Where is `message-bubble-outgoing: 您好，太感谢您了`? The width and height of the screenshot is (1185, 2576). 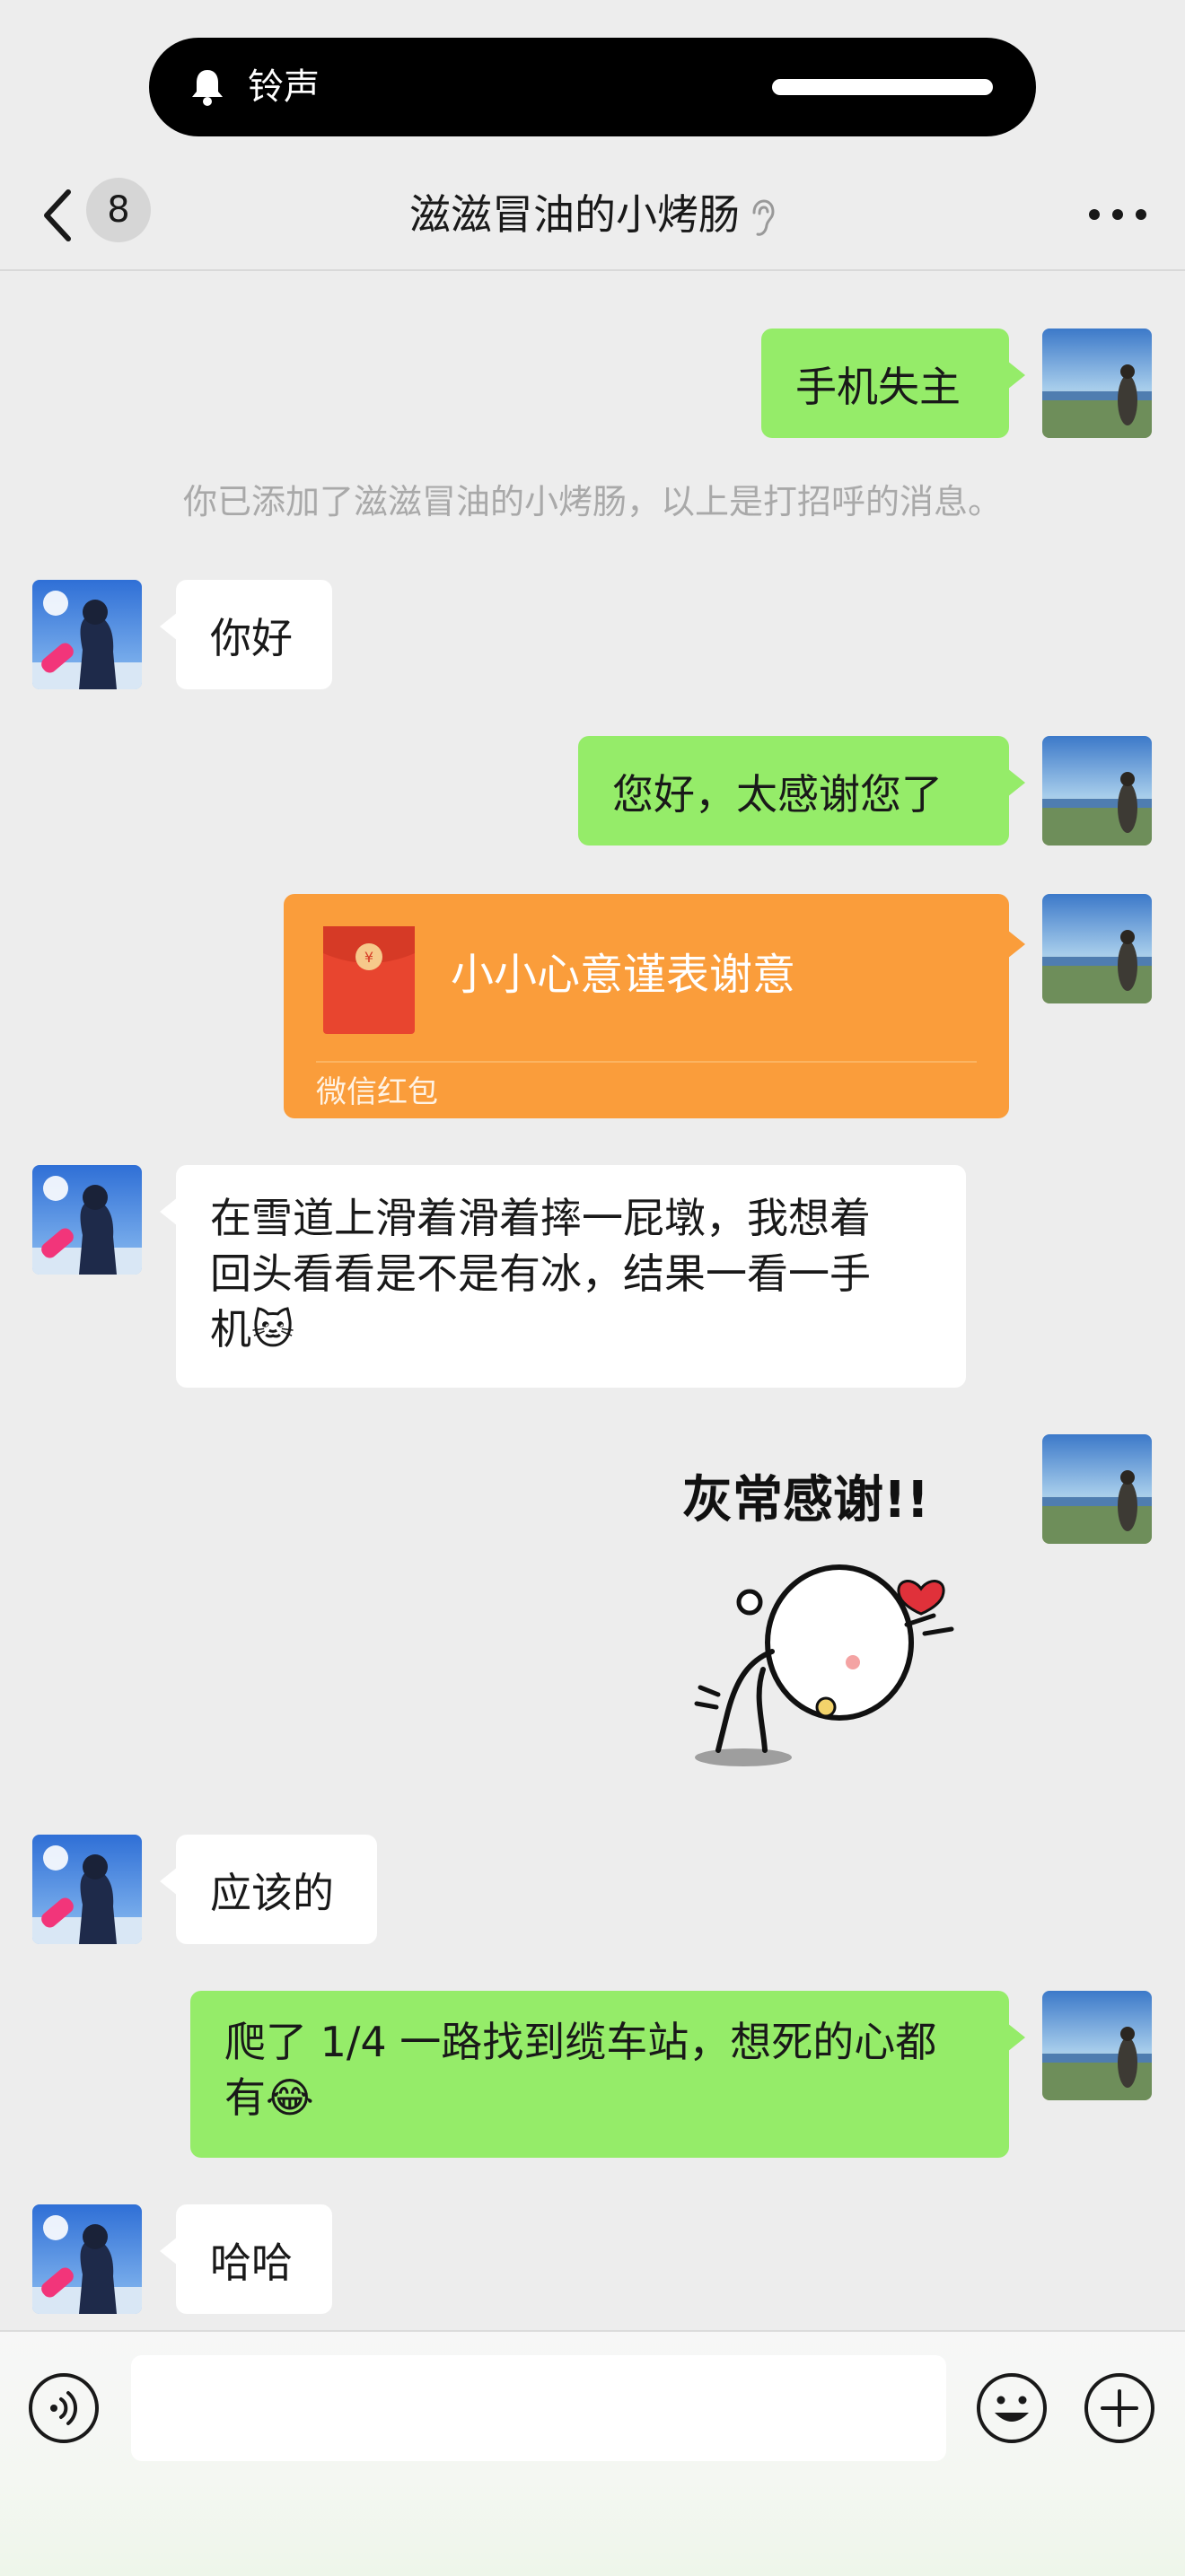
message-bubble-outgoing: 您好，太感谢您了 is located at coordinates (801, 791).